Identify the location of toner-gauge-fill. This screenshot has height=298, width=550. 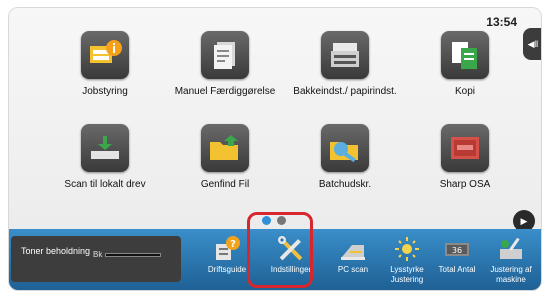
(133, 255).